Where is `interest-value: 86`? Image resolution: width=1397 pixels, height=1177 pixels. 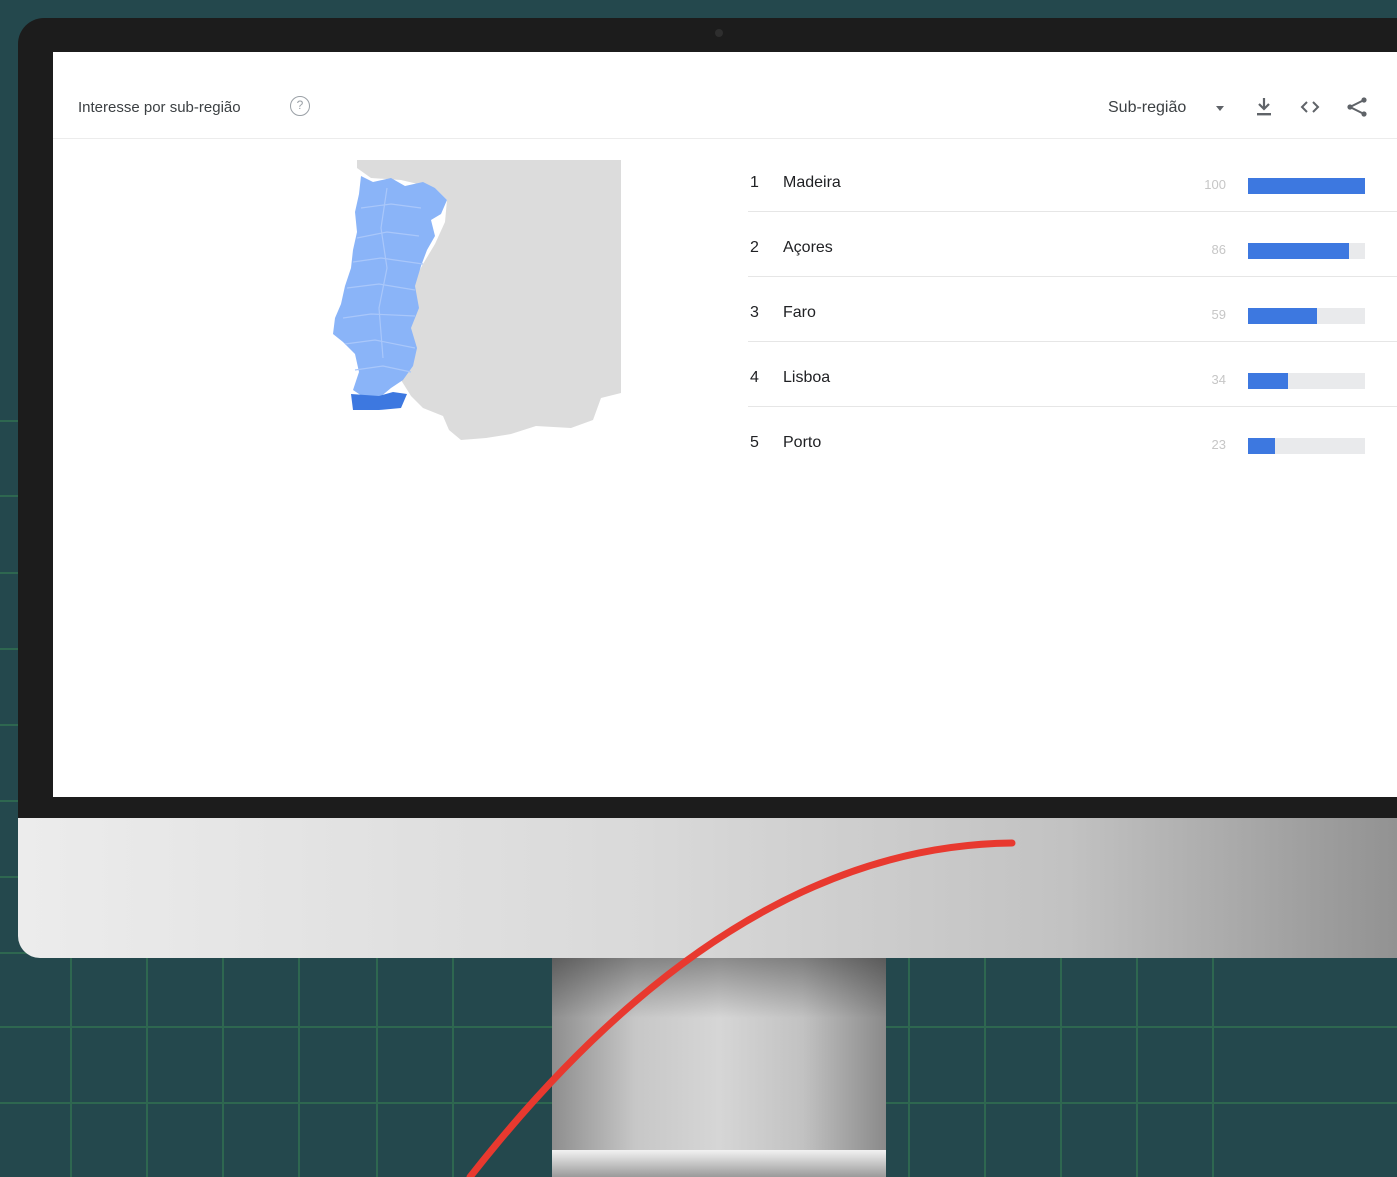
interest-value: 86 is located at coordinates (1218, 249).